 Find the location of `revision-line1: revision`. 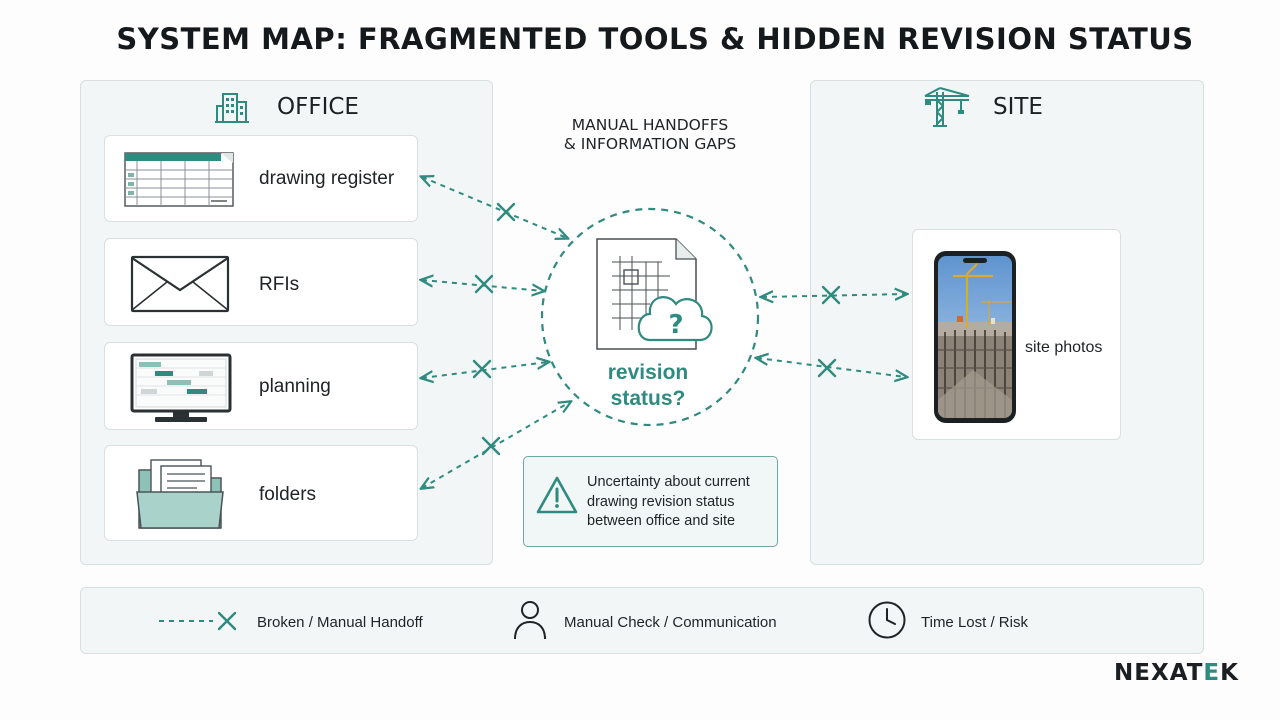

revision-line1: revision is located at coordinates (648, 372).